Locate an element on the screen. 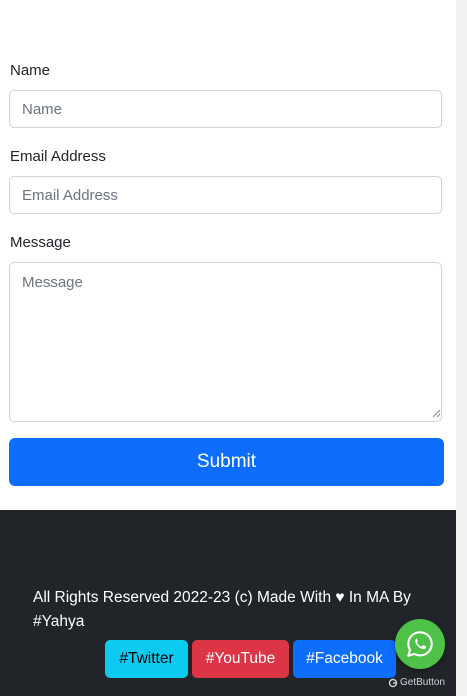 Image resolution: width=467 pixels, height=696 pixels. email-input is located at coordinates (225, 195).